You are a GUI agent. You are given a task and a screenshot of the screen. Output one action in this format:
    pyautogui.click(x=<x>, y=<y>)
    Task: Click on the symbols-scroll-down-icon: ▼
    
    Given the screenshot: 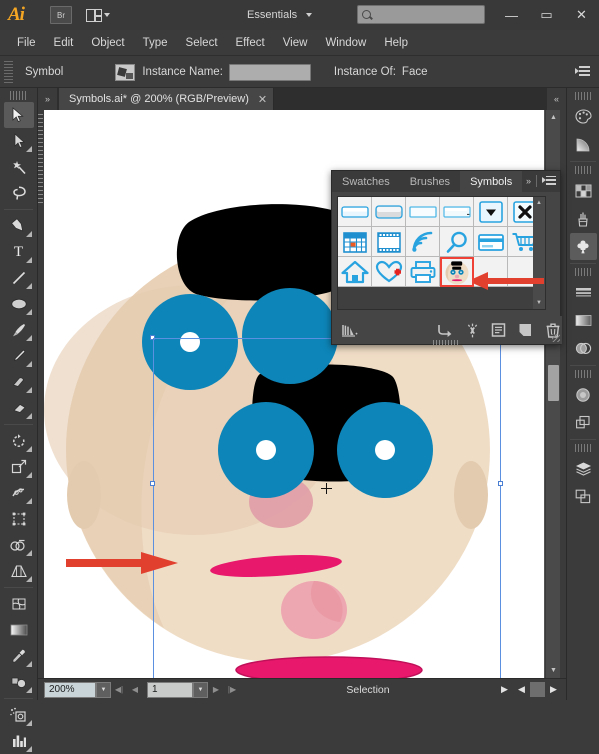 What is the action you would take?
    pyautogui.click(x=539, y=303)
    